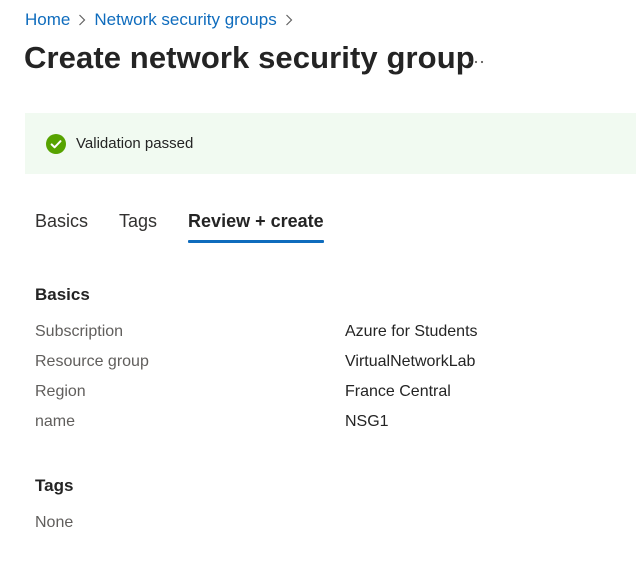 The image size is (636, 588). I want to click on tab-tags: Tags, so click(138, 228).